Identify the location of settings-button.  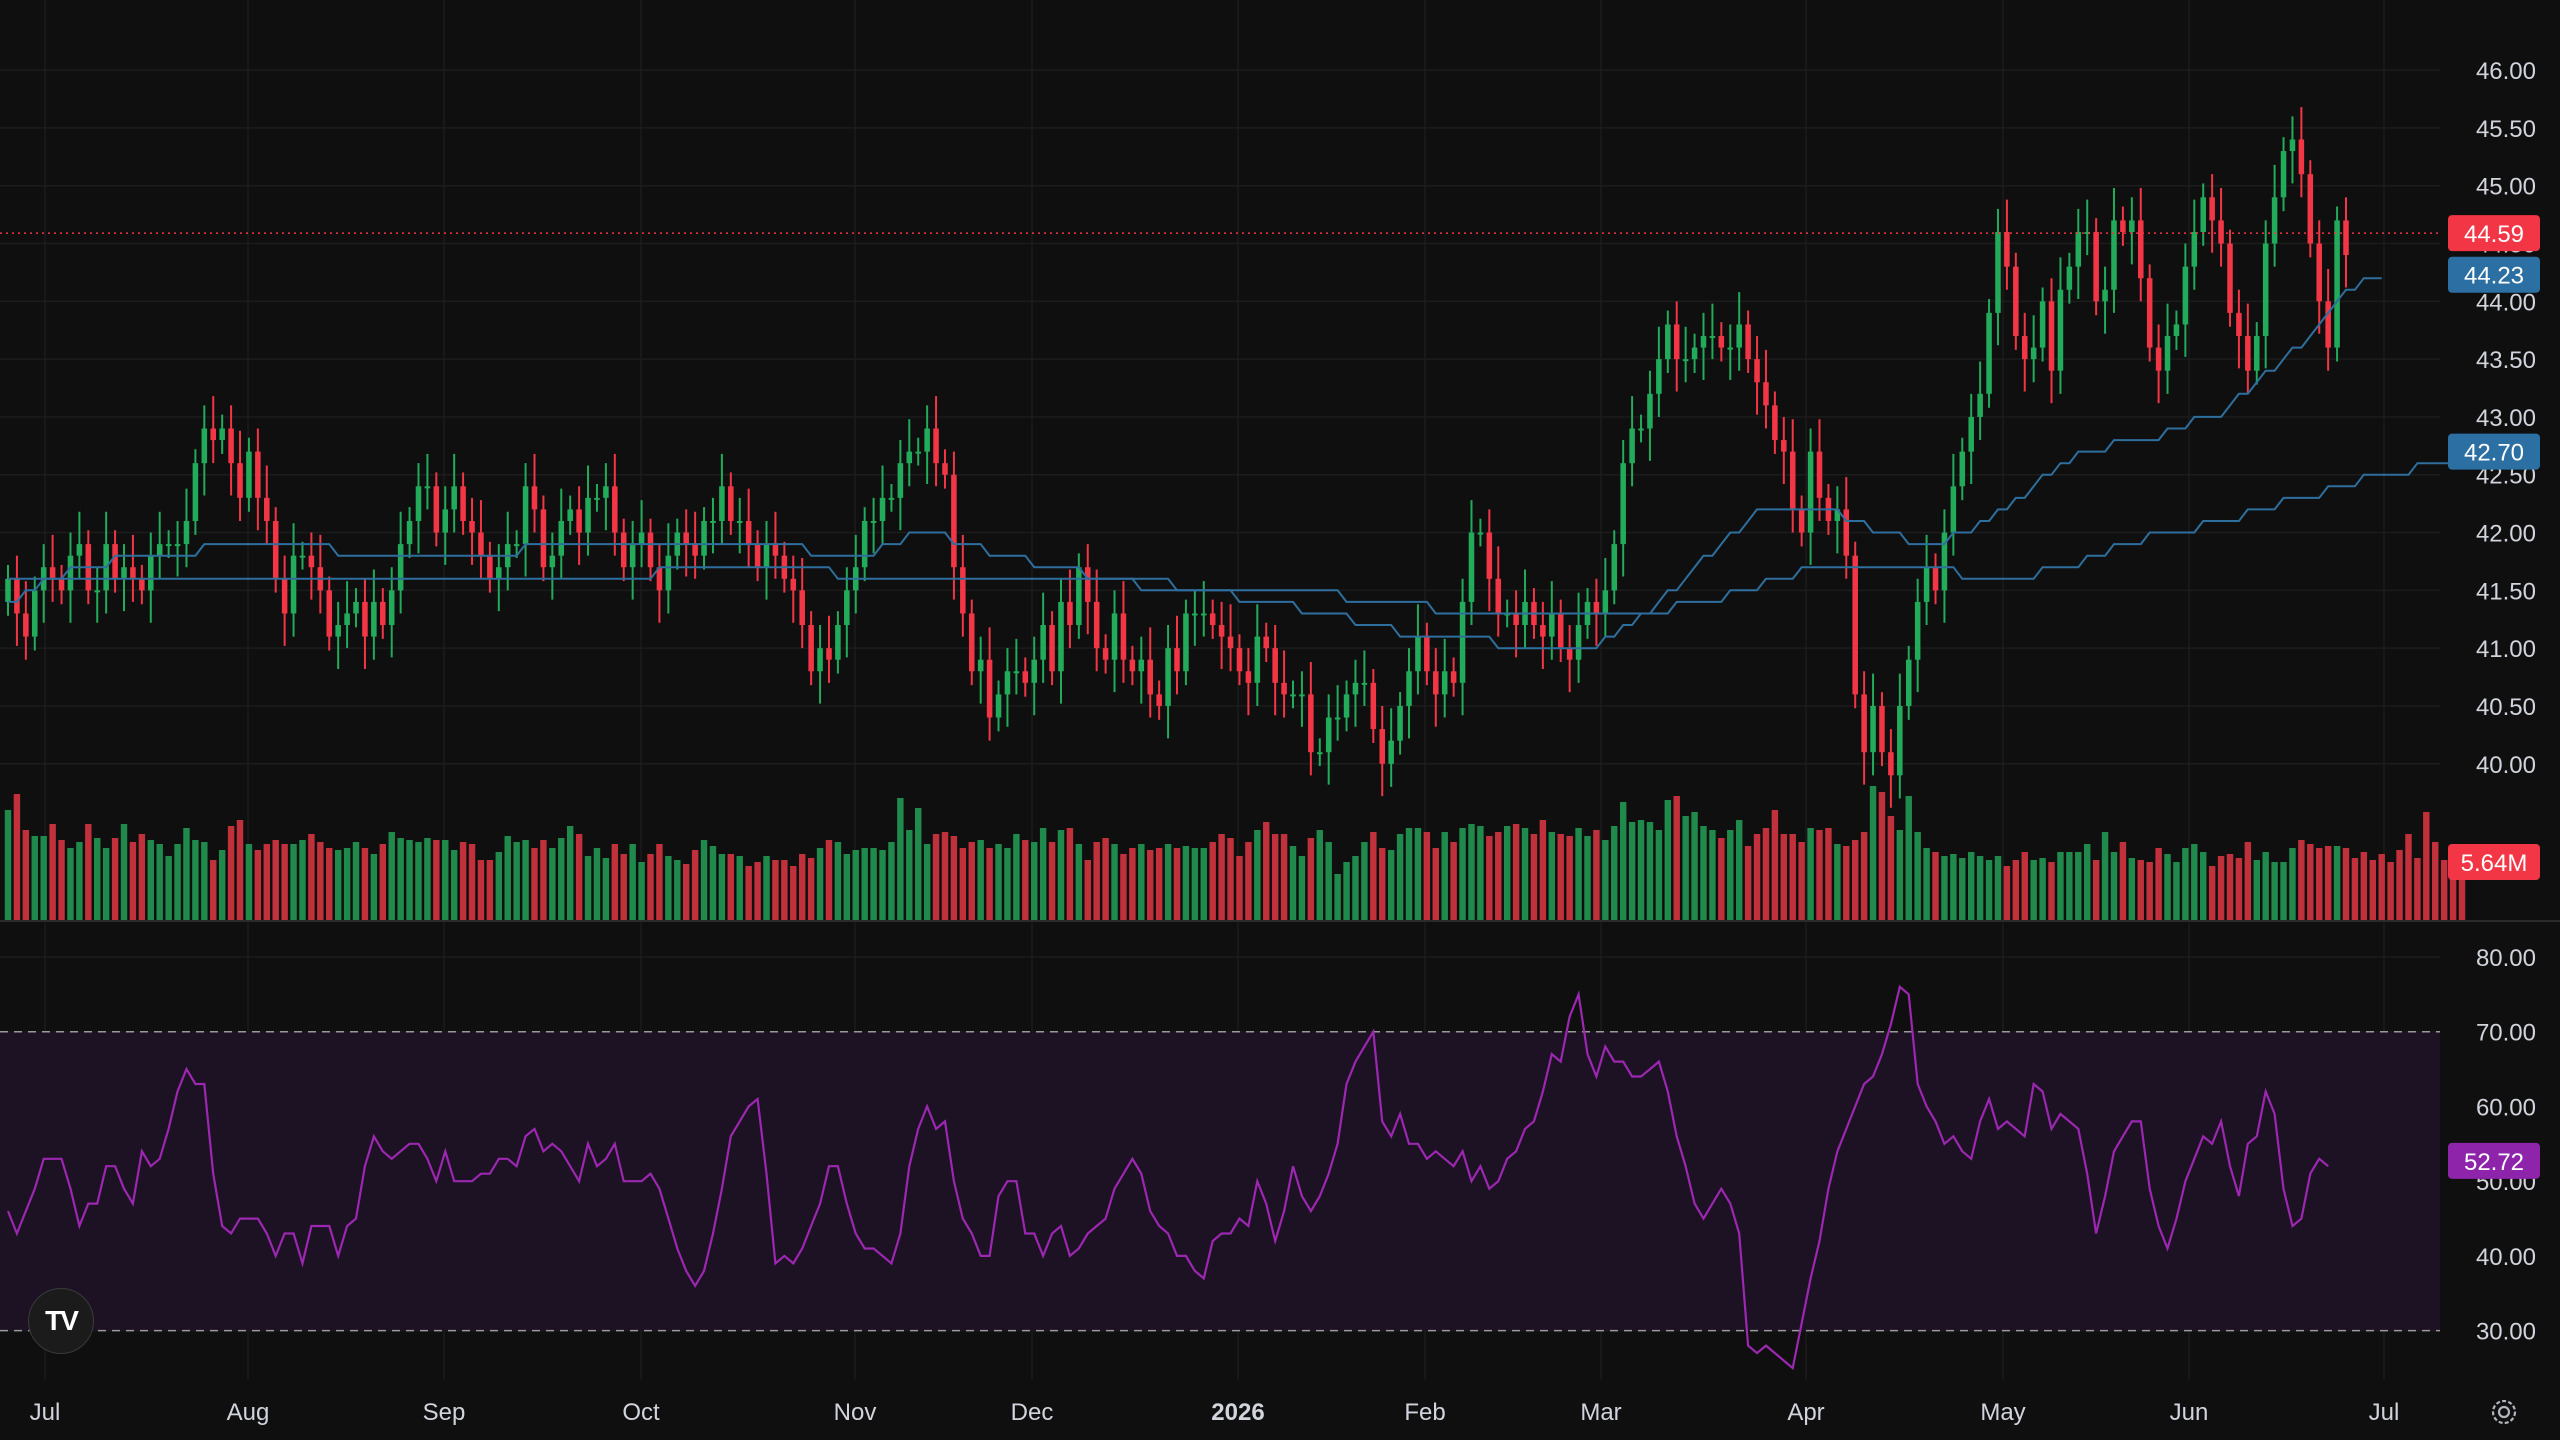
(2504, 1412).